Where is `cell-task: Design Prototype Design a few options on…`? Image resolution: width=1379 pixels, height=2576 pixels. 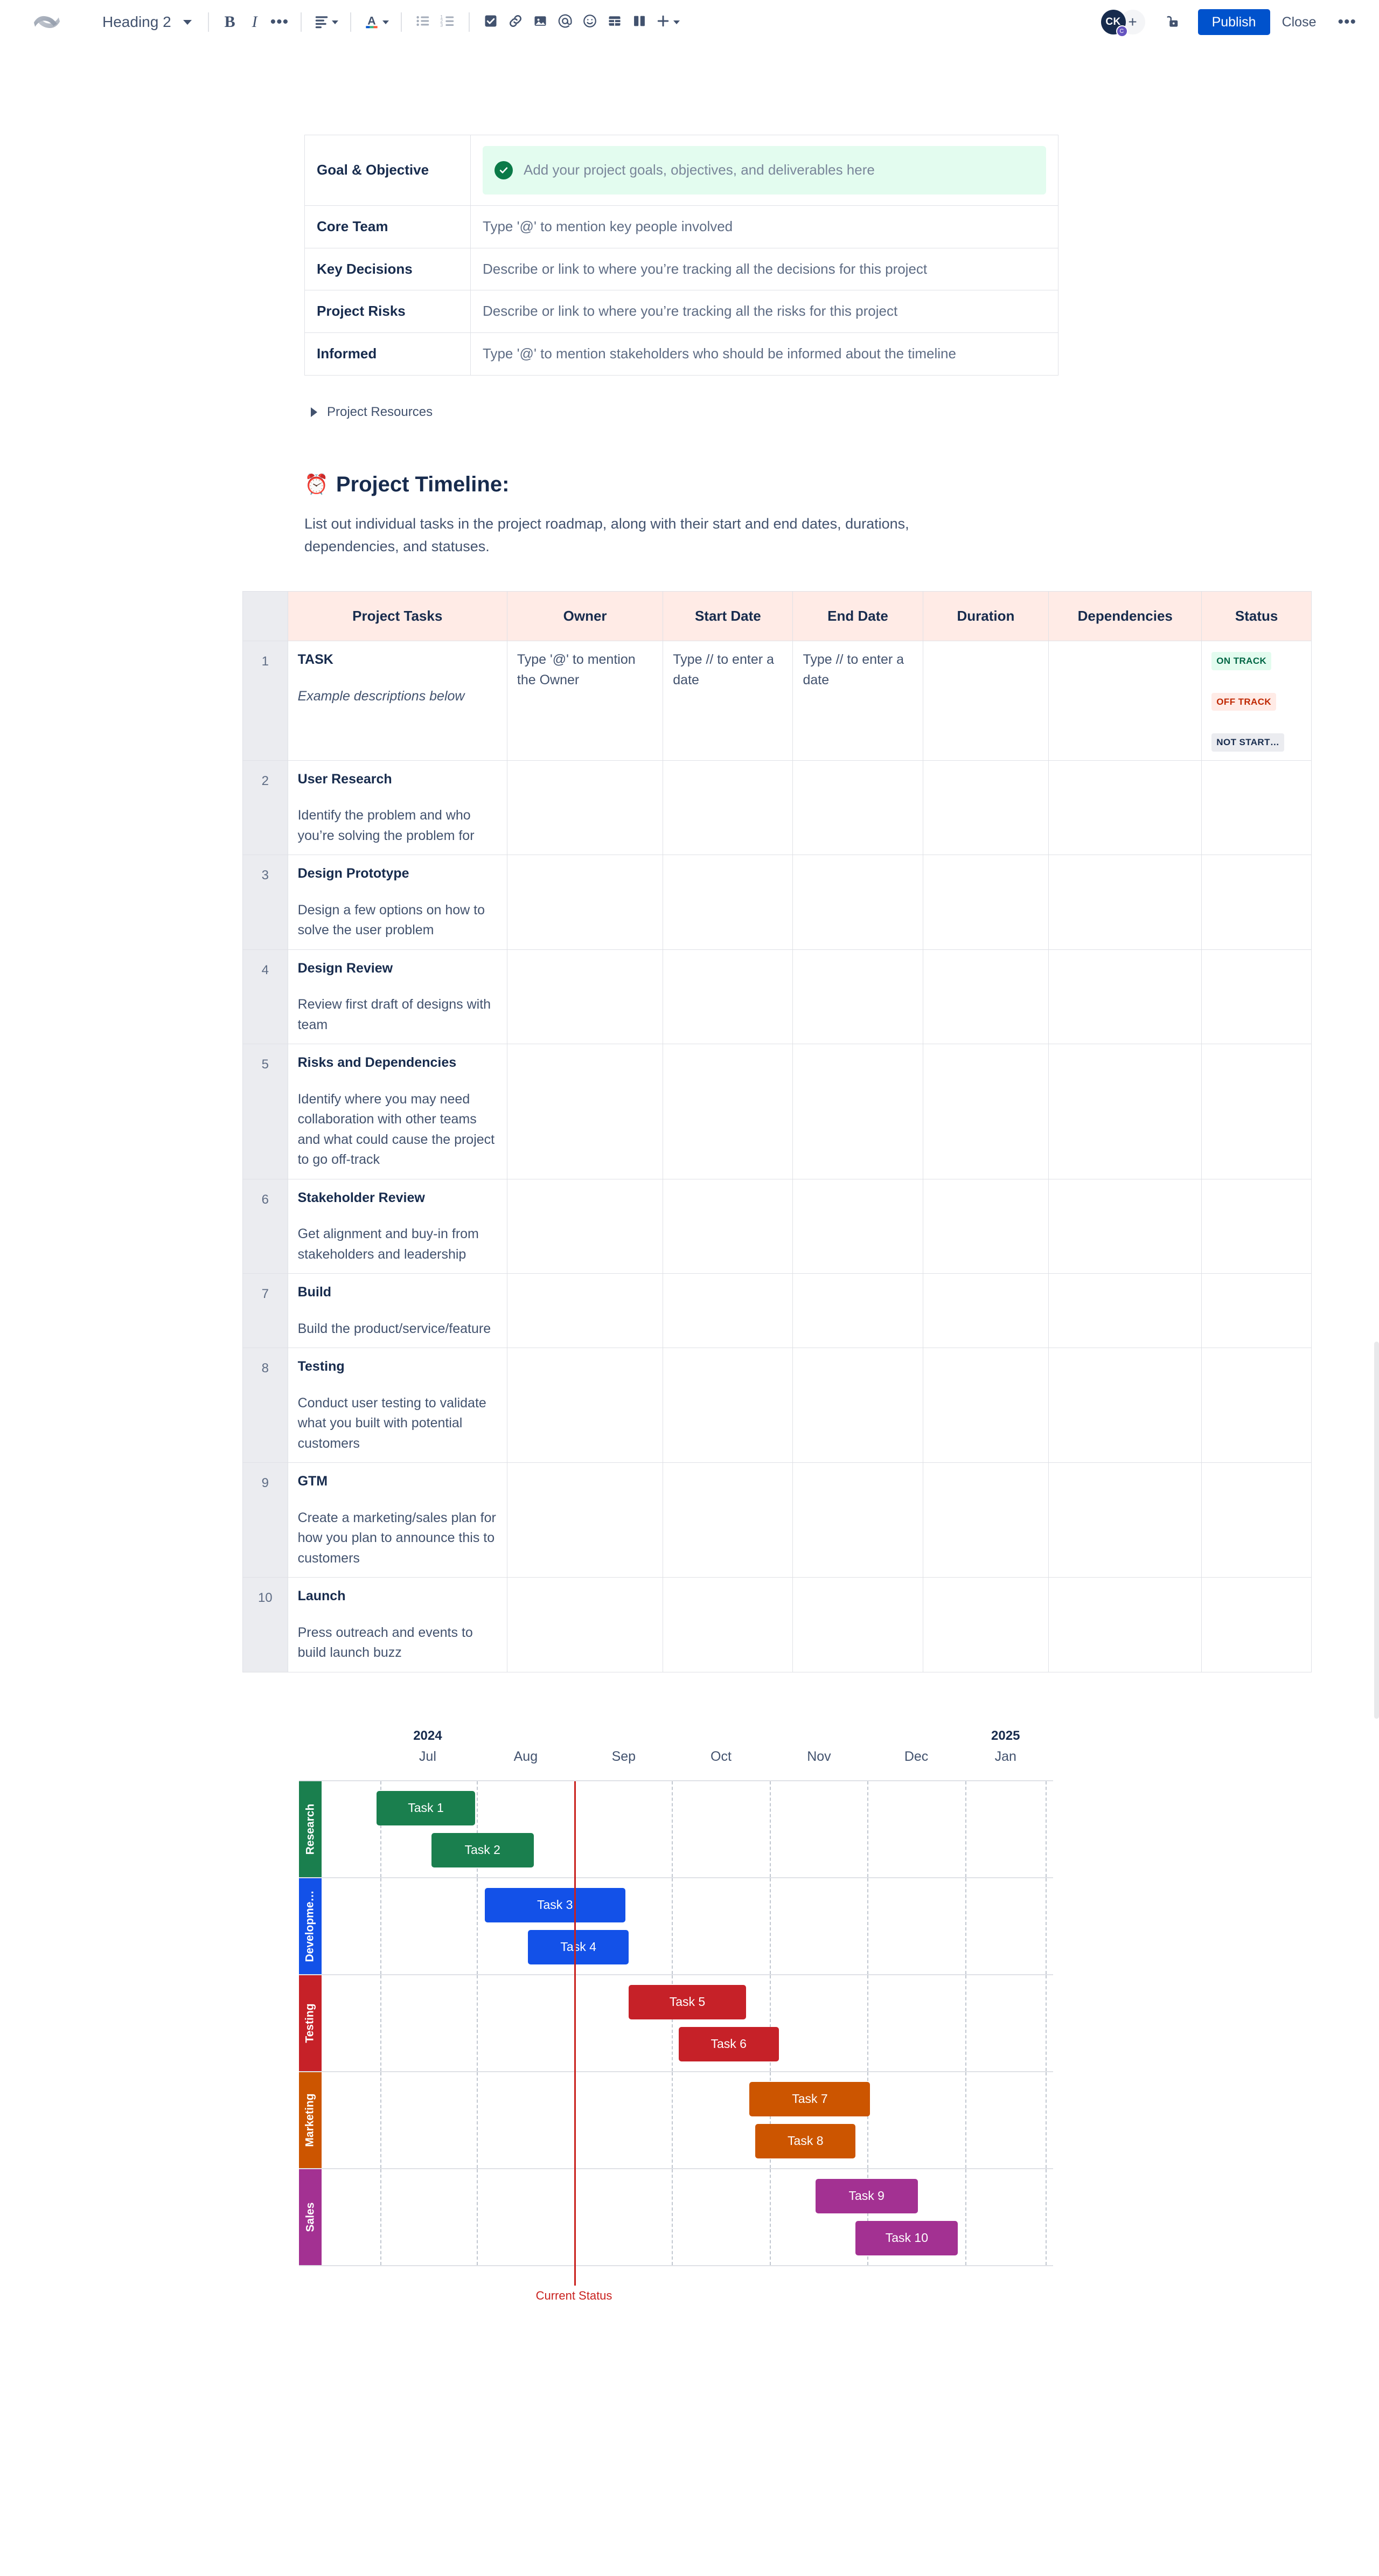 cell-task: Design Prototype Design a few options on… is located at coordinates (397, 902).